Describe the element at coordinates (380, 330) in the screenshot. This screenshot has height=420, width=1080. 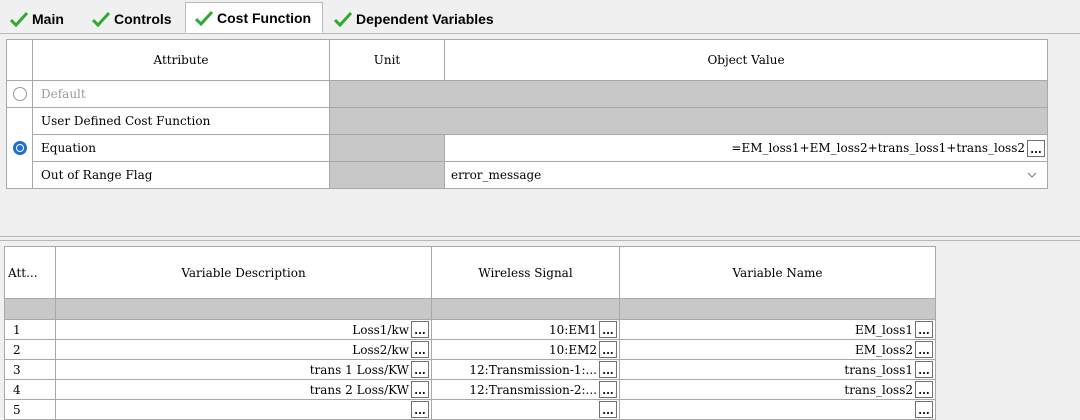
I see `variable-description: Loss1/kw` at that location.